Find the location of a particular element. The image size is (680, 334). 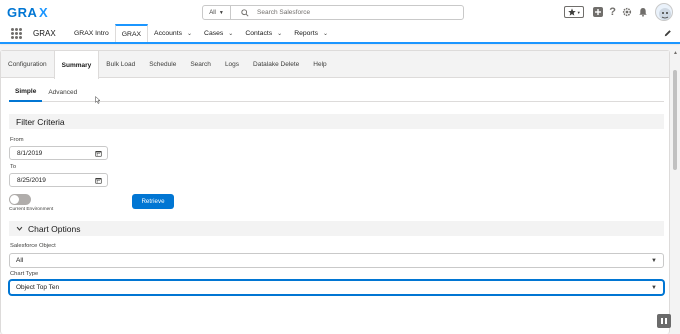

toggle-knob is located at coordinates (14, 199).